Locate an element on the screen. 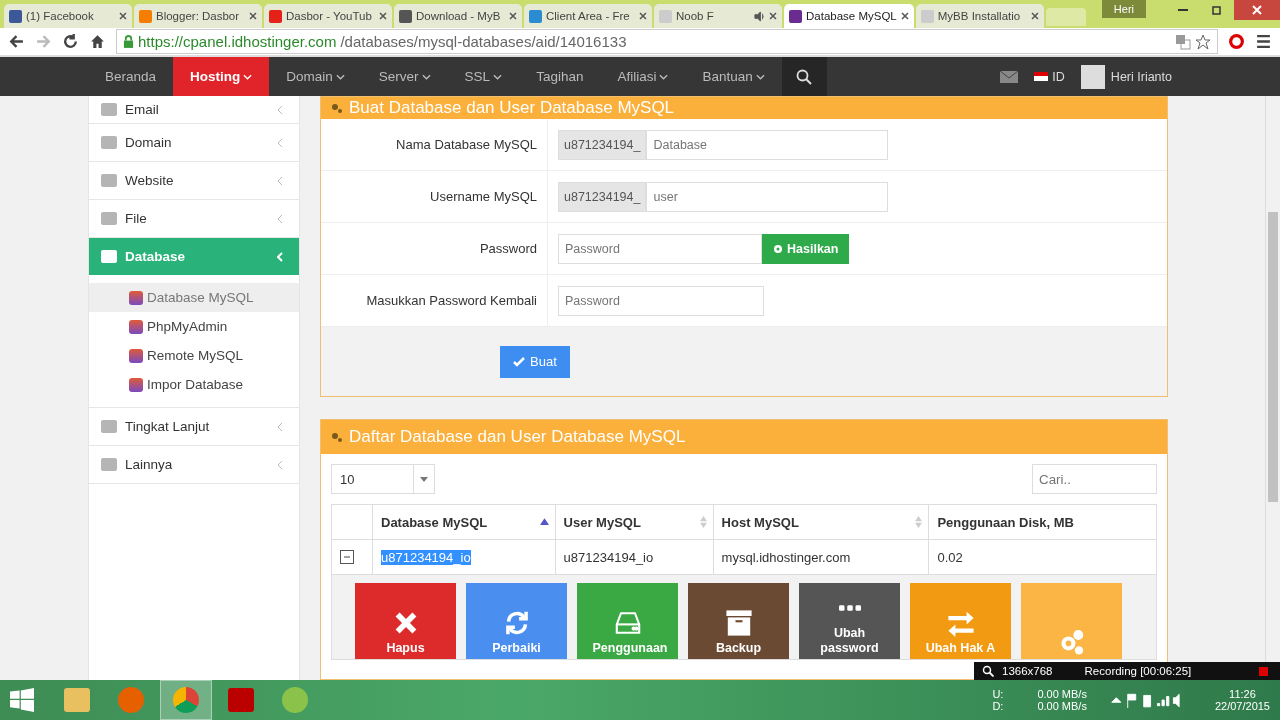 The width and height of the screenshot is (1280, 720). clock-time: 11:26 is located at coordinates (1242, 694).